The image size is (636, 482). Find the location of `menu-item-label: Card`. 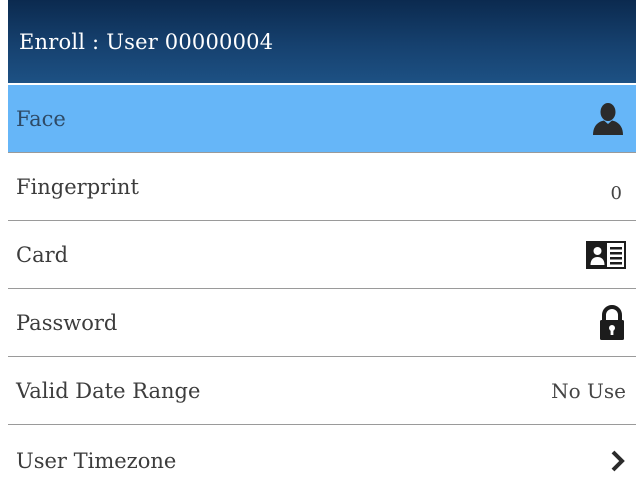

menu-item-label: Card is located at coordinates (42, 254).